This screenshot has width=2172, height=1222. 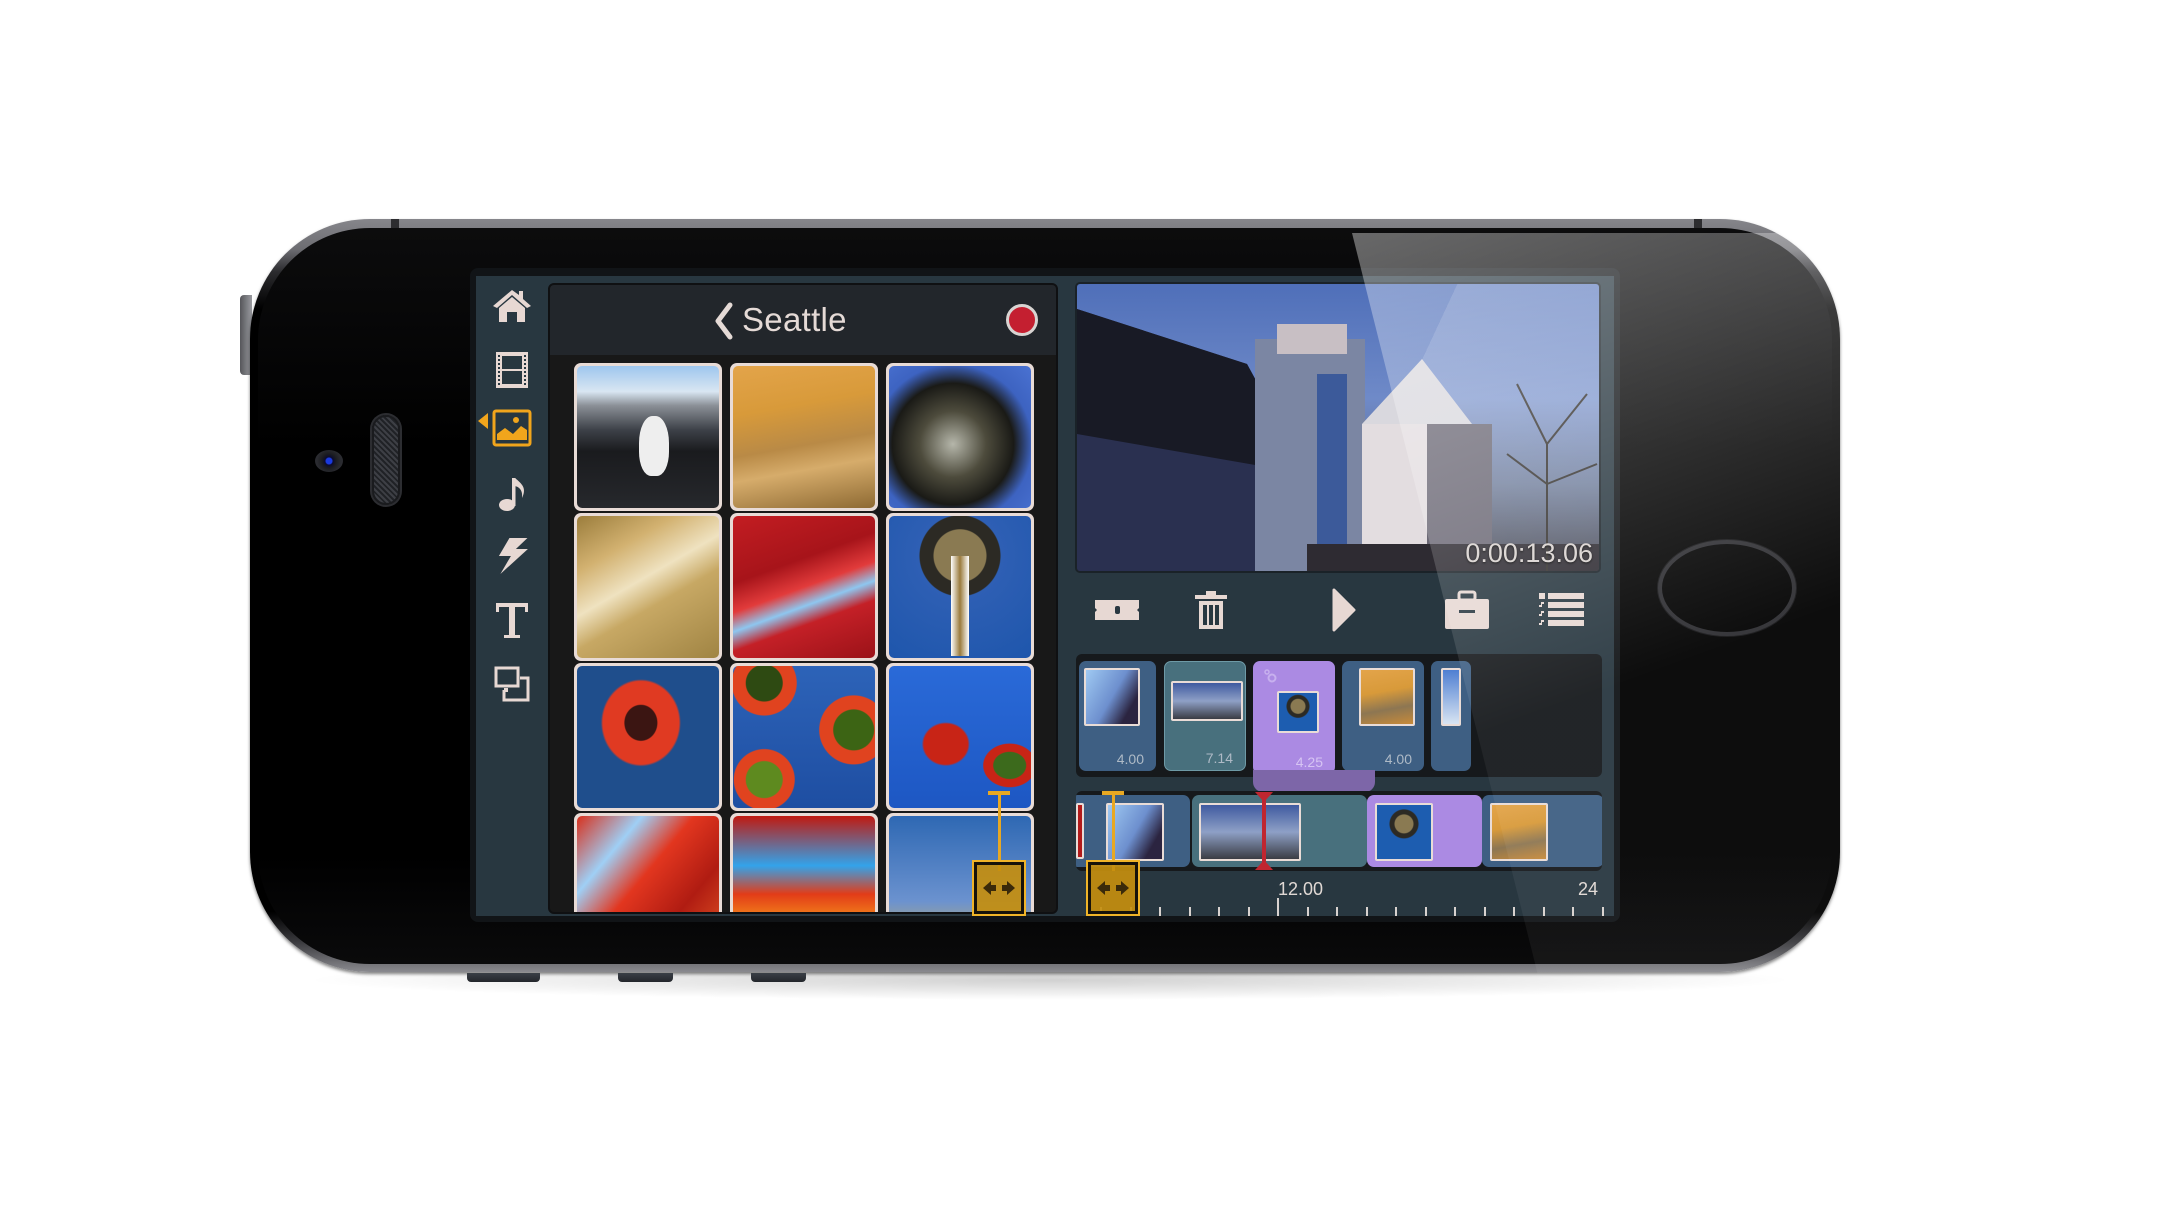 I want to click on ruler-label: 12.00, so click(x=1301, y=889).